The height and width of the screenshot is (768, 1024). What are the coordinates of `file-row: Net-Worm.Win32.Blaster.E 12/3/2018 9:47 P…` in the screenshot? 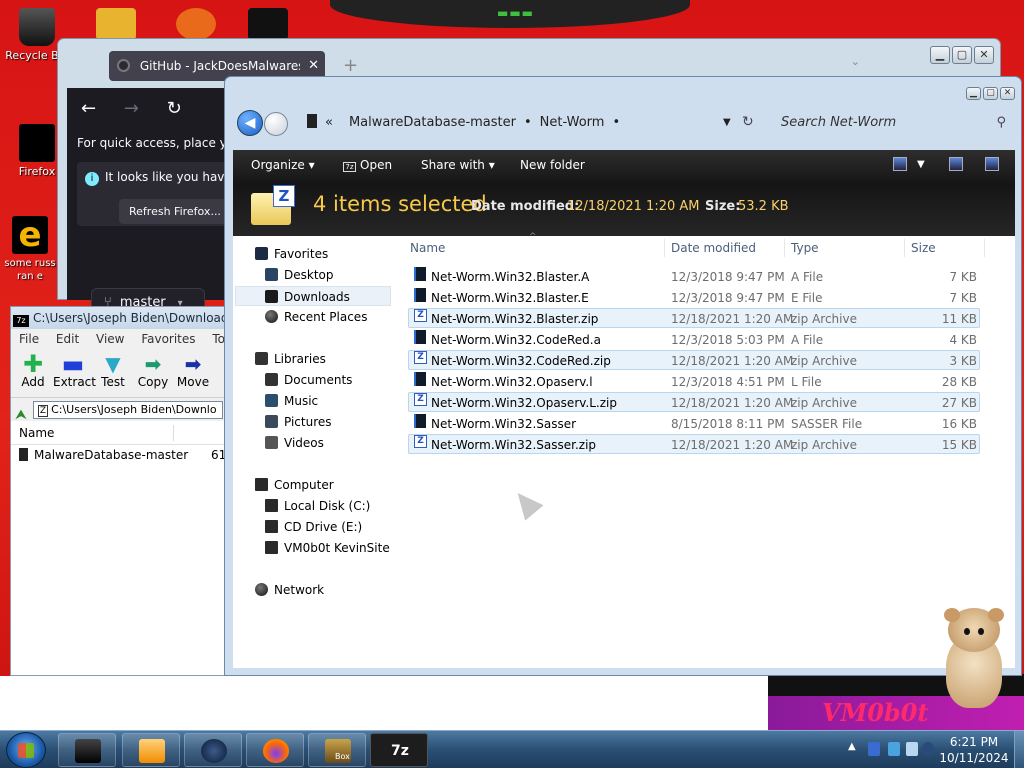 It's located at (694, 297).